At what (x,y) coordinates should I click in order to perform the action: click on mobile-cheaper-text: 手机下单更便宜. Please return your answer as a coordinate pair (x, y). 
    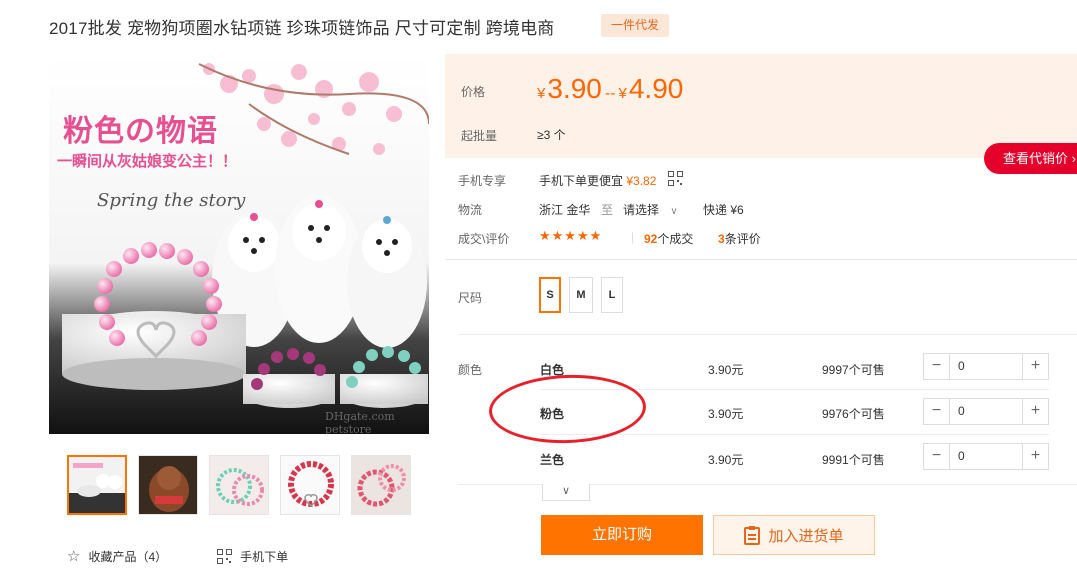
    Looking at the image, I should click on (581, 181).